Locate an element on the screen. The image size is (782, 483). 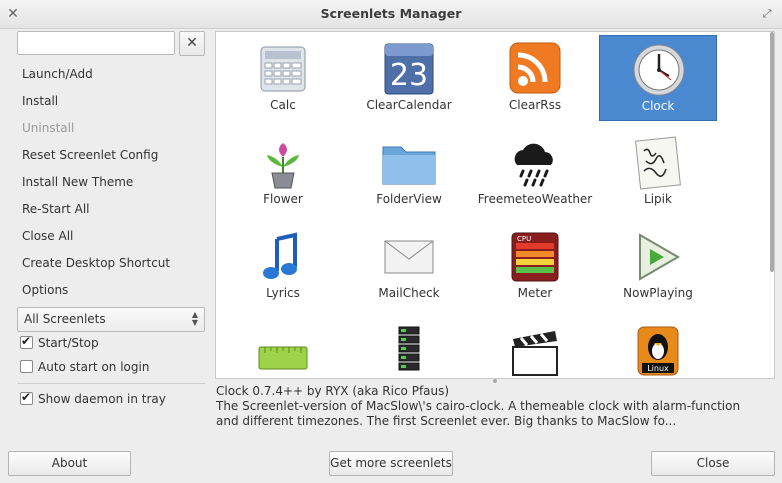
calculator-icon is located at coordinates (283, 69).